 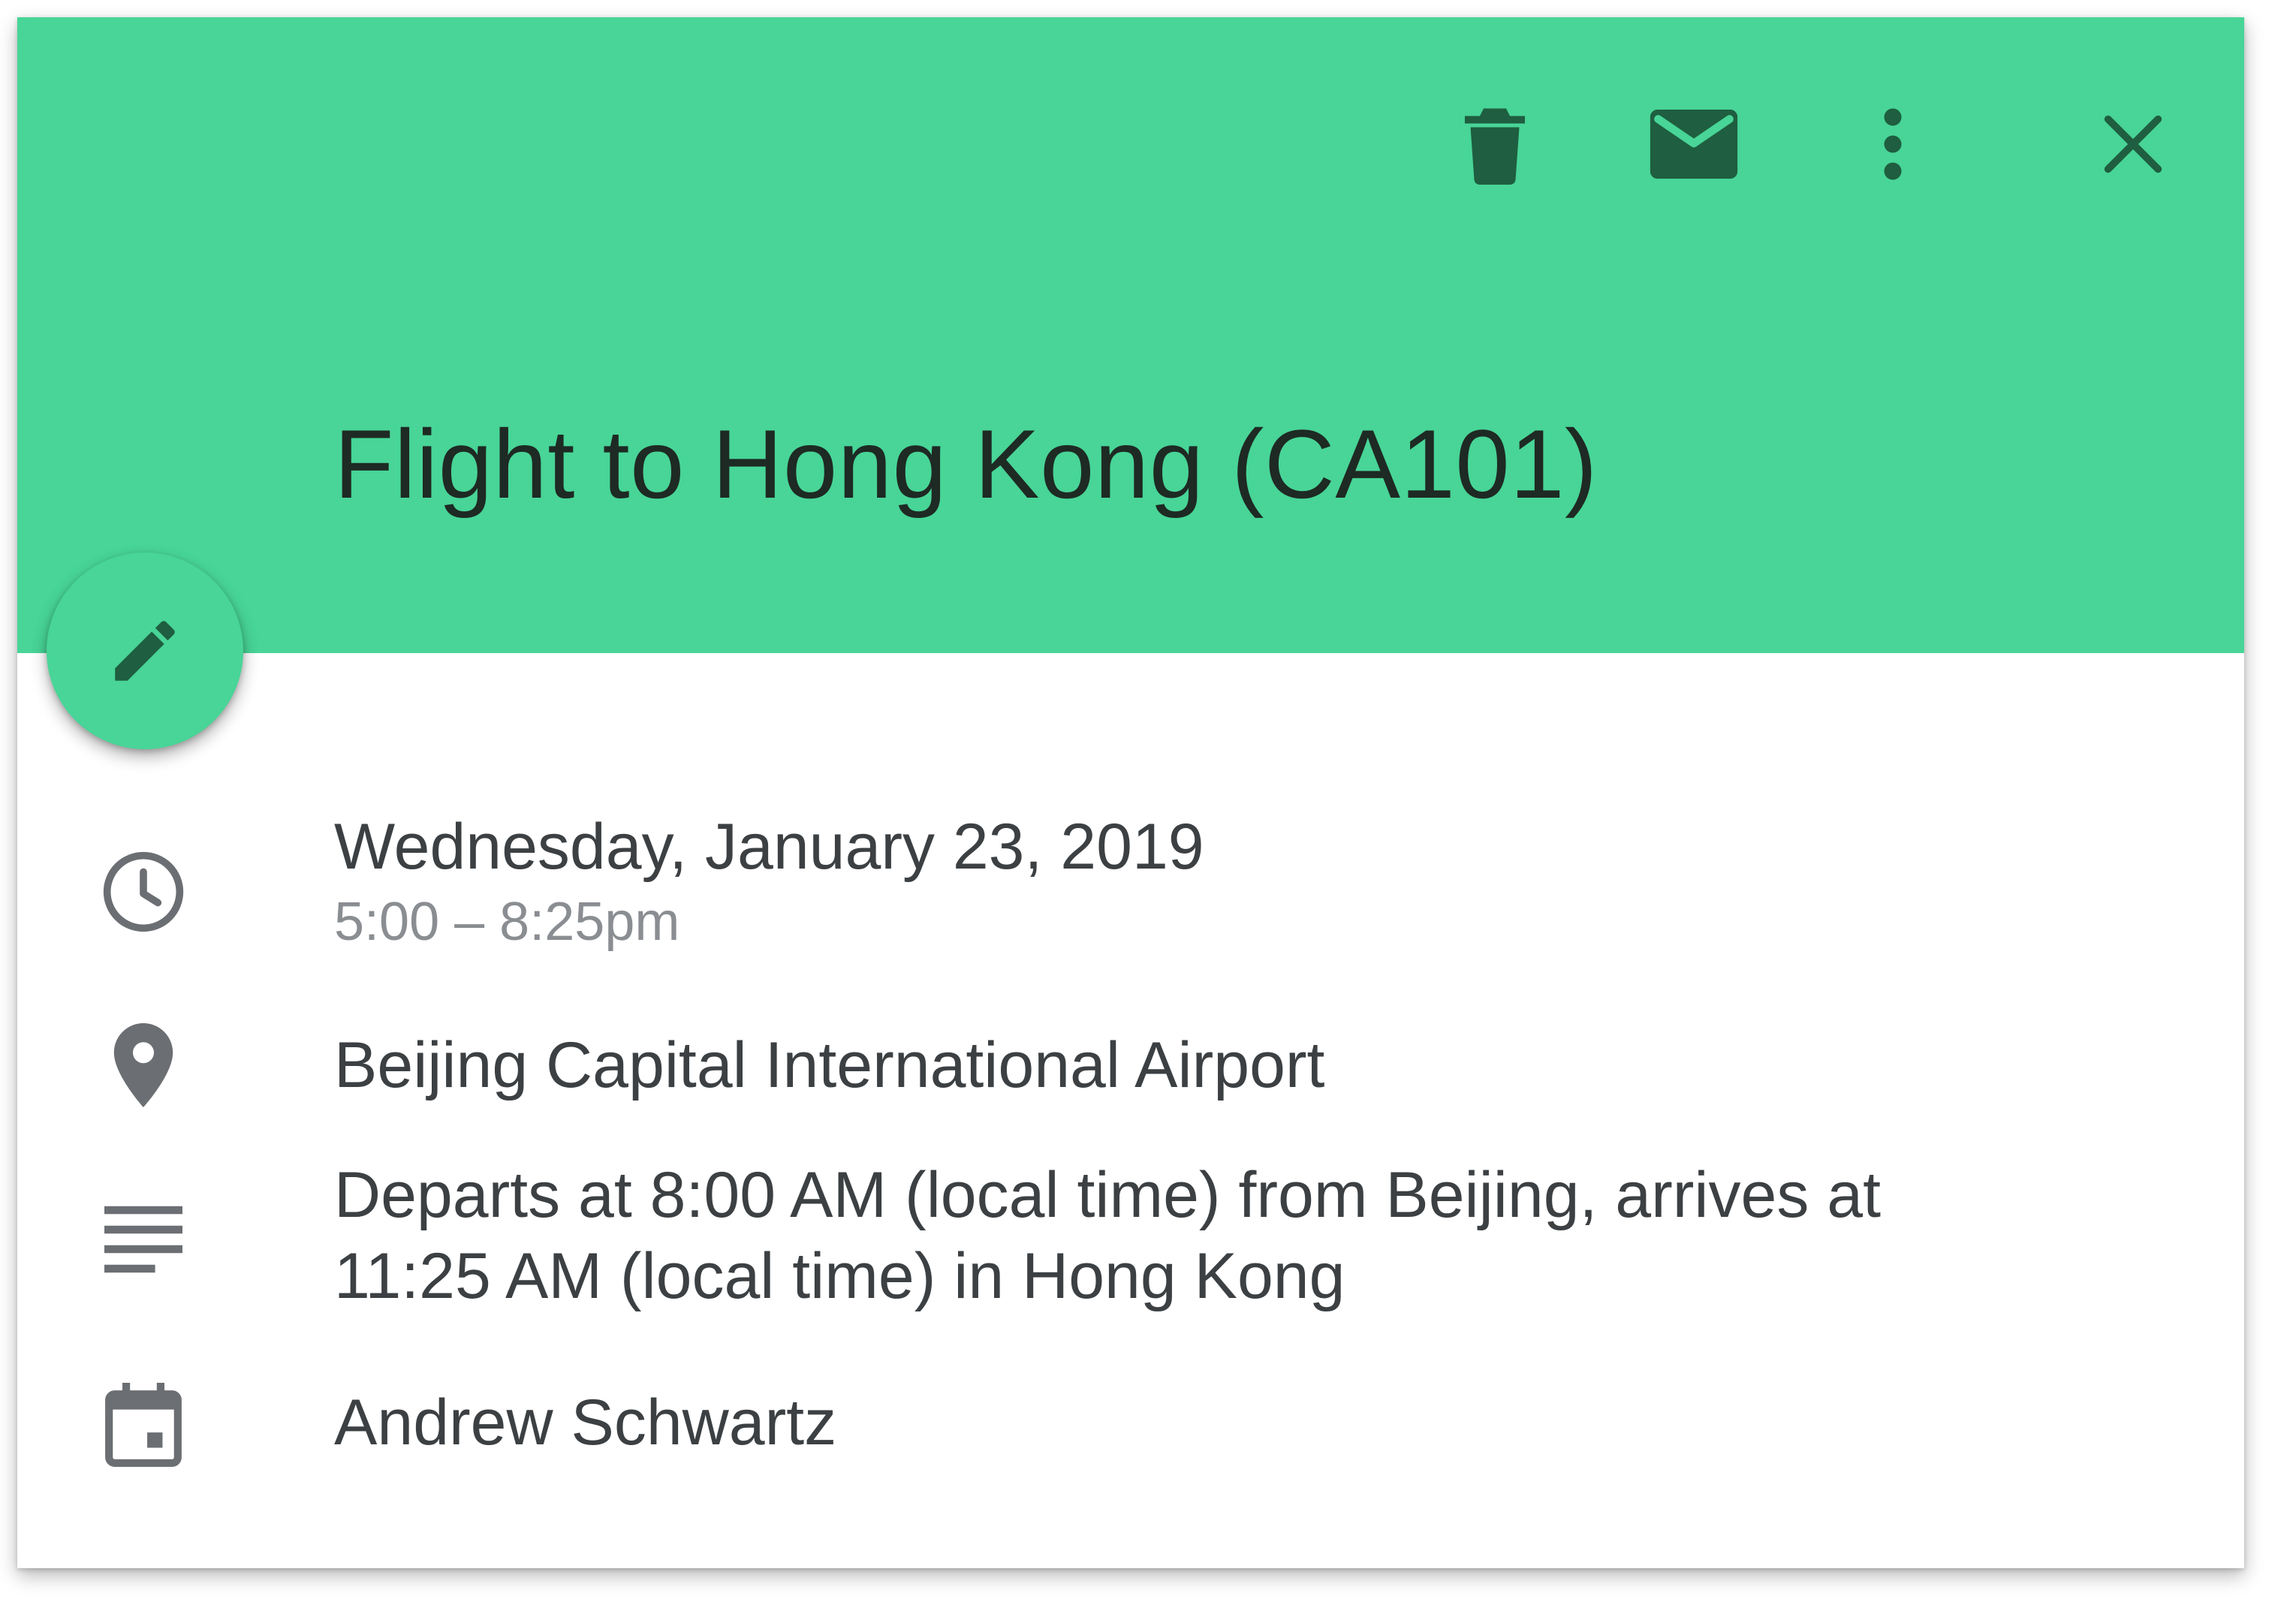 What do you see at coordinates (966, 464) in the screenshot?
I see `event-title: Flight to Hong Kong (CA101)` at bounding box center [966, 464].